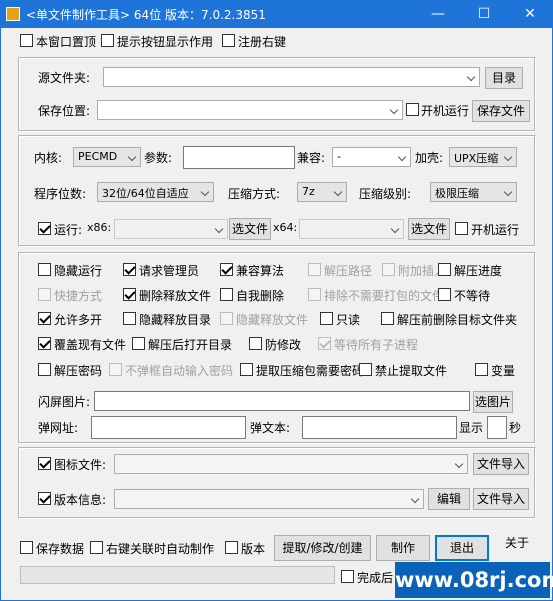 Image resolution: width=553 pixels, height=601 pixels. What do you see at coordinates (179, 371) in the screenshot?
I see `option-label: 不弹框自动输入密码` at bounding box center [179, 371].